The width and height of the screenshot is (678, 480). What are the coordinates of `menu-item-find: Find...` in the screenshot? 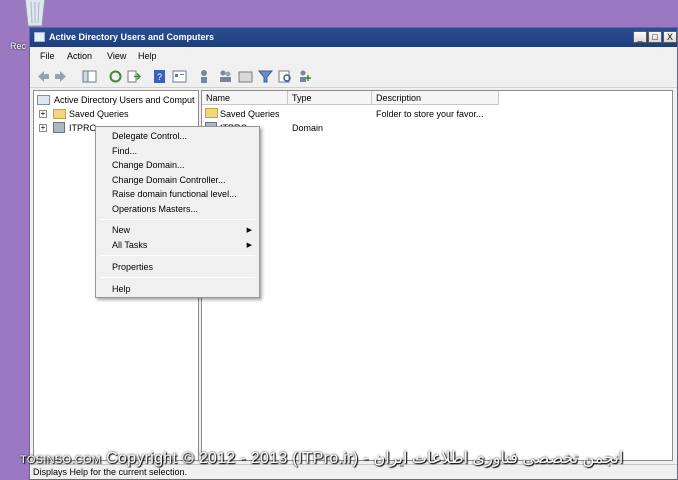 It's located at (124, 151).